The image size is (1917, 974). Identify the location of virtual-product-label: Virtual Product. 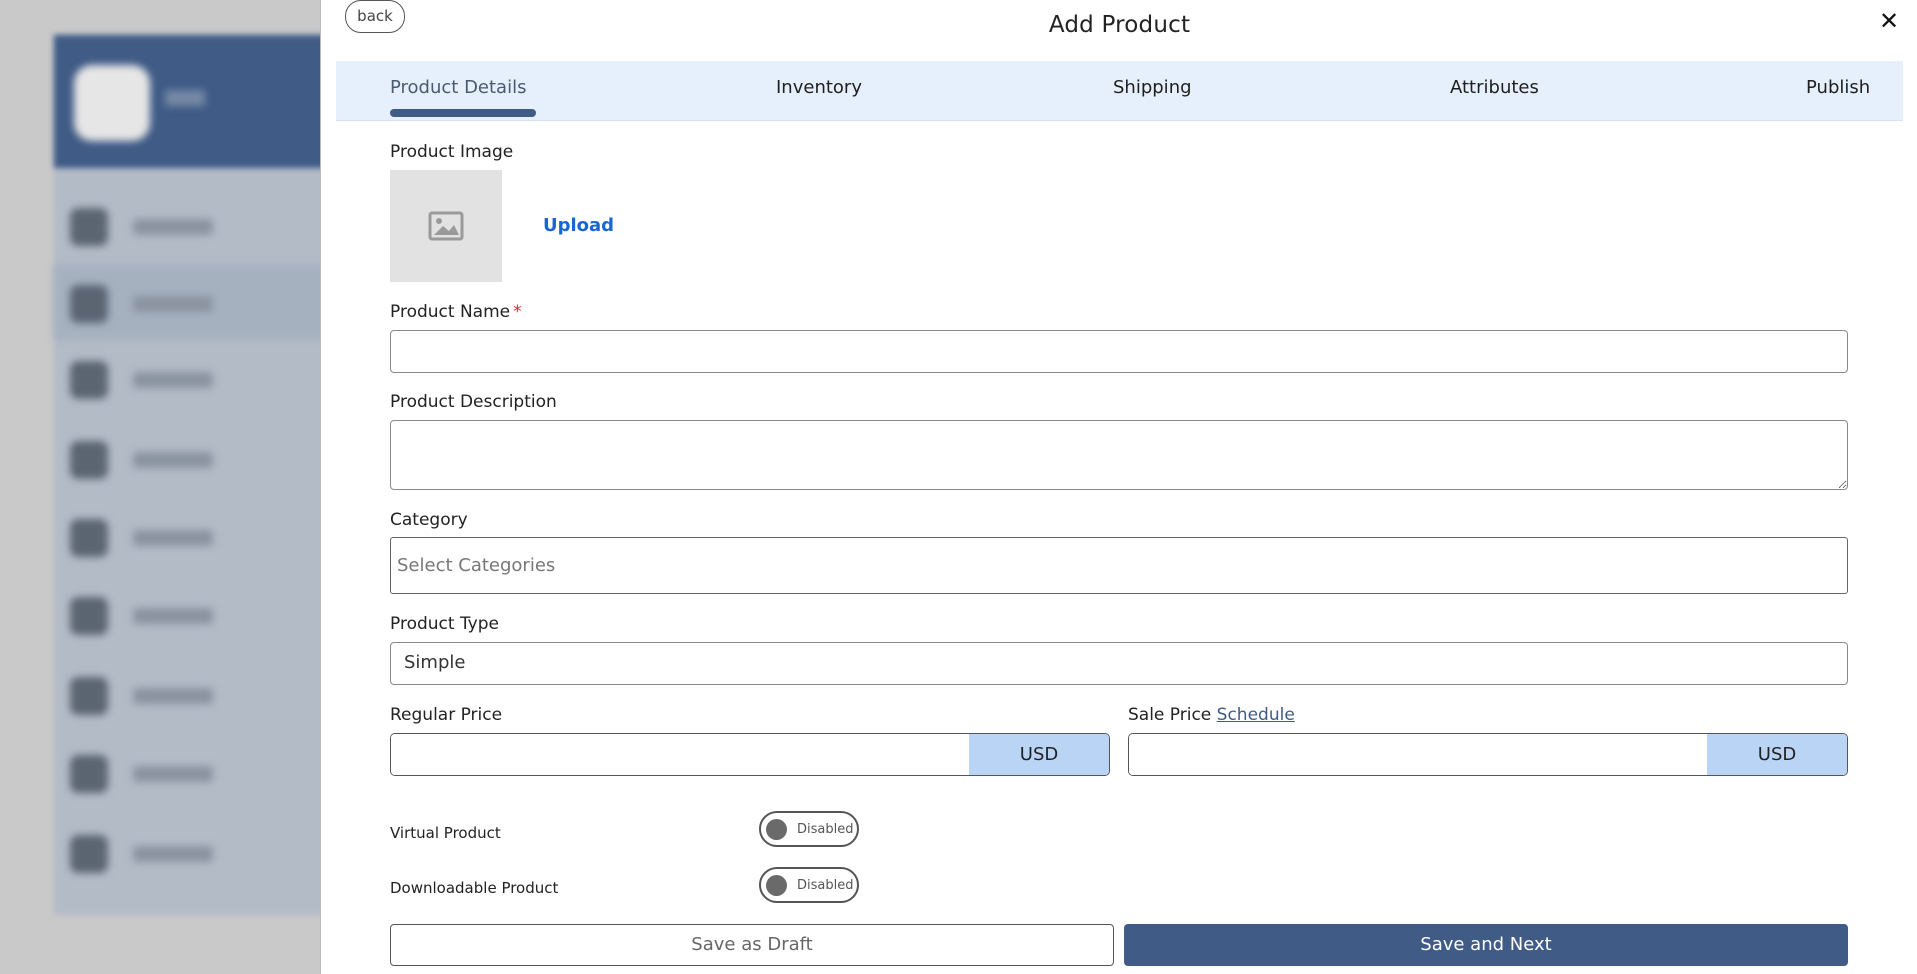
(445, 833).